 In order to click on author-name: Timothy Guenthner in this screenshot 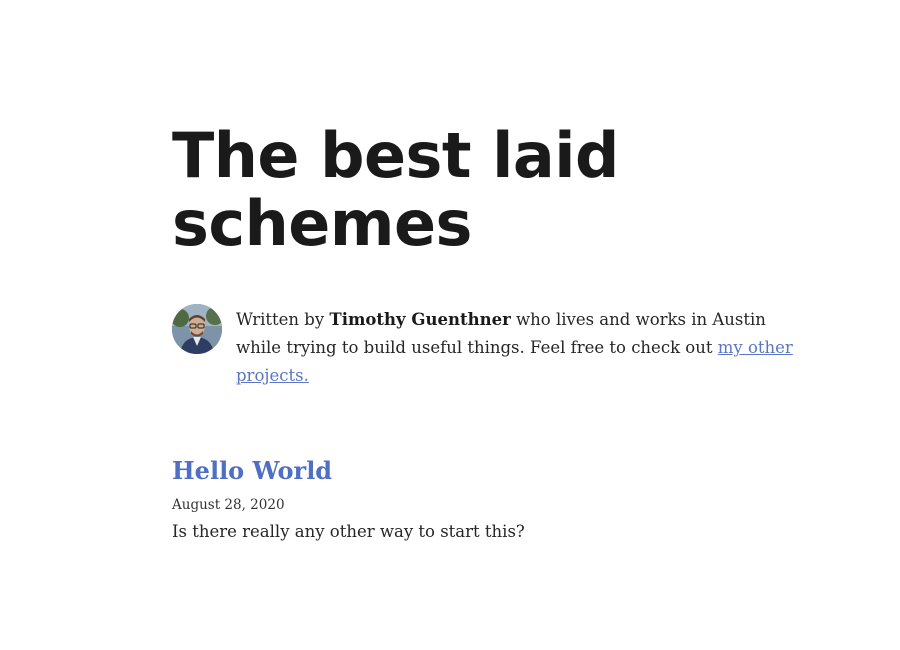, I will do `click(420, 319)`.